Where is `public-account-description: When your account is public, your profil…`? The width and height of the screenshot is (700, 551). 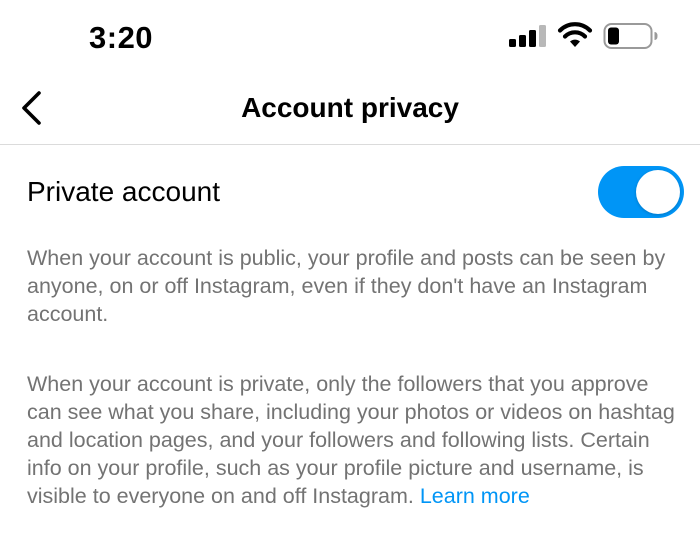 public-account-description: When your account is public, your profil… is located at coordinates (346, 286).